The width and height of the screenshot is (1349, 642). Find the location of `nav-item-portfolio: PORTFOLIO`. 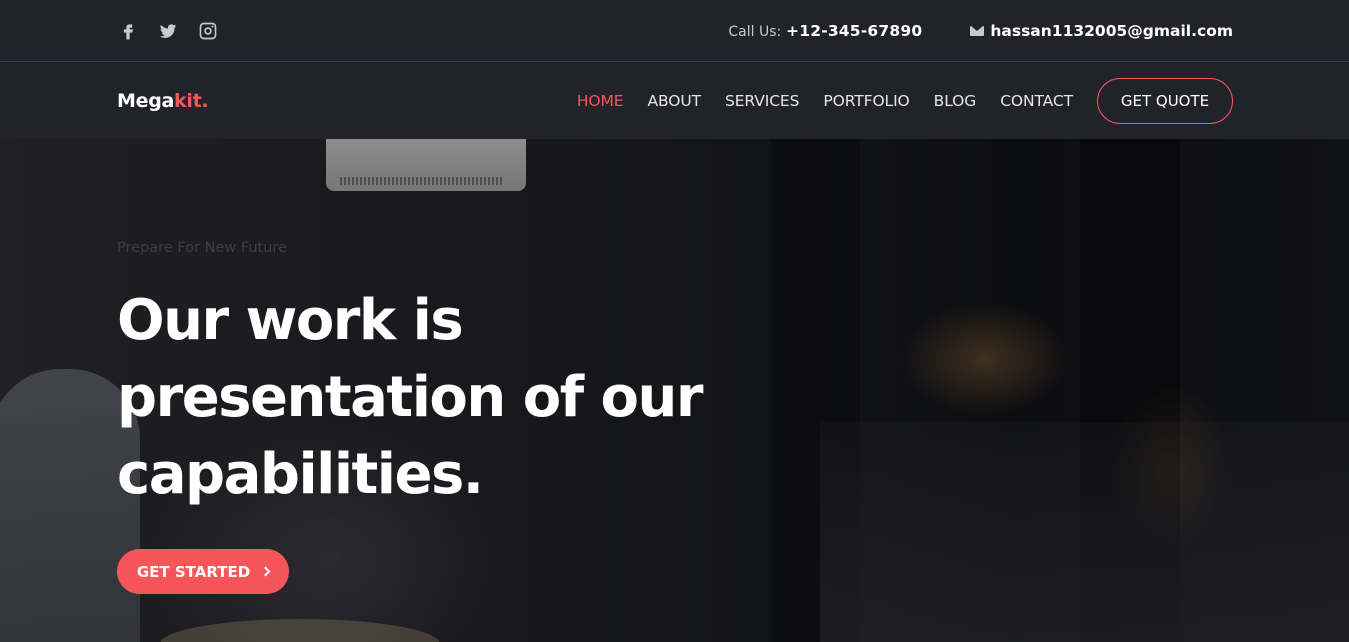

nav-item-portfolio: PORTFOLIO is located at coordinates (866, 101).